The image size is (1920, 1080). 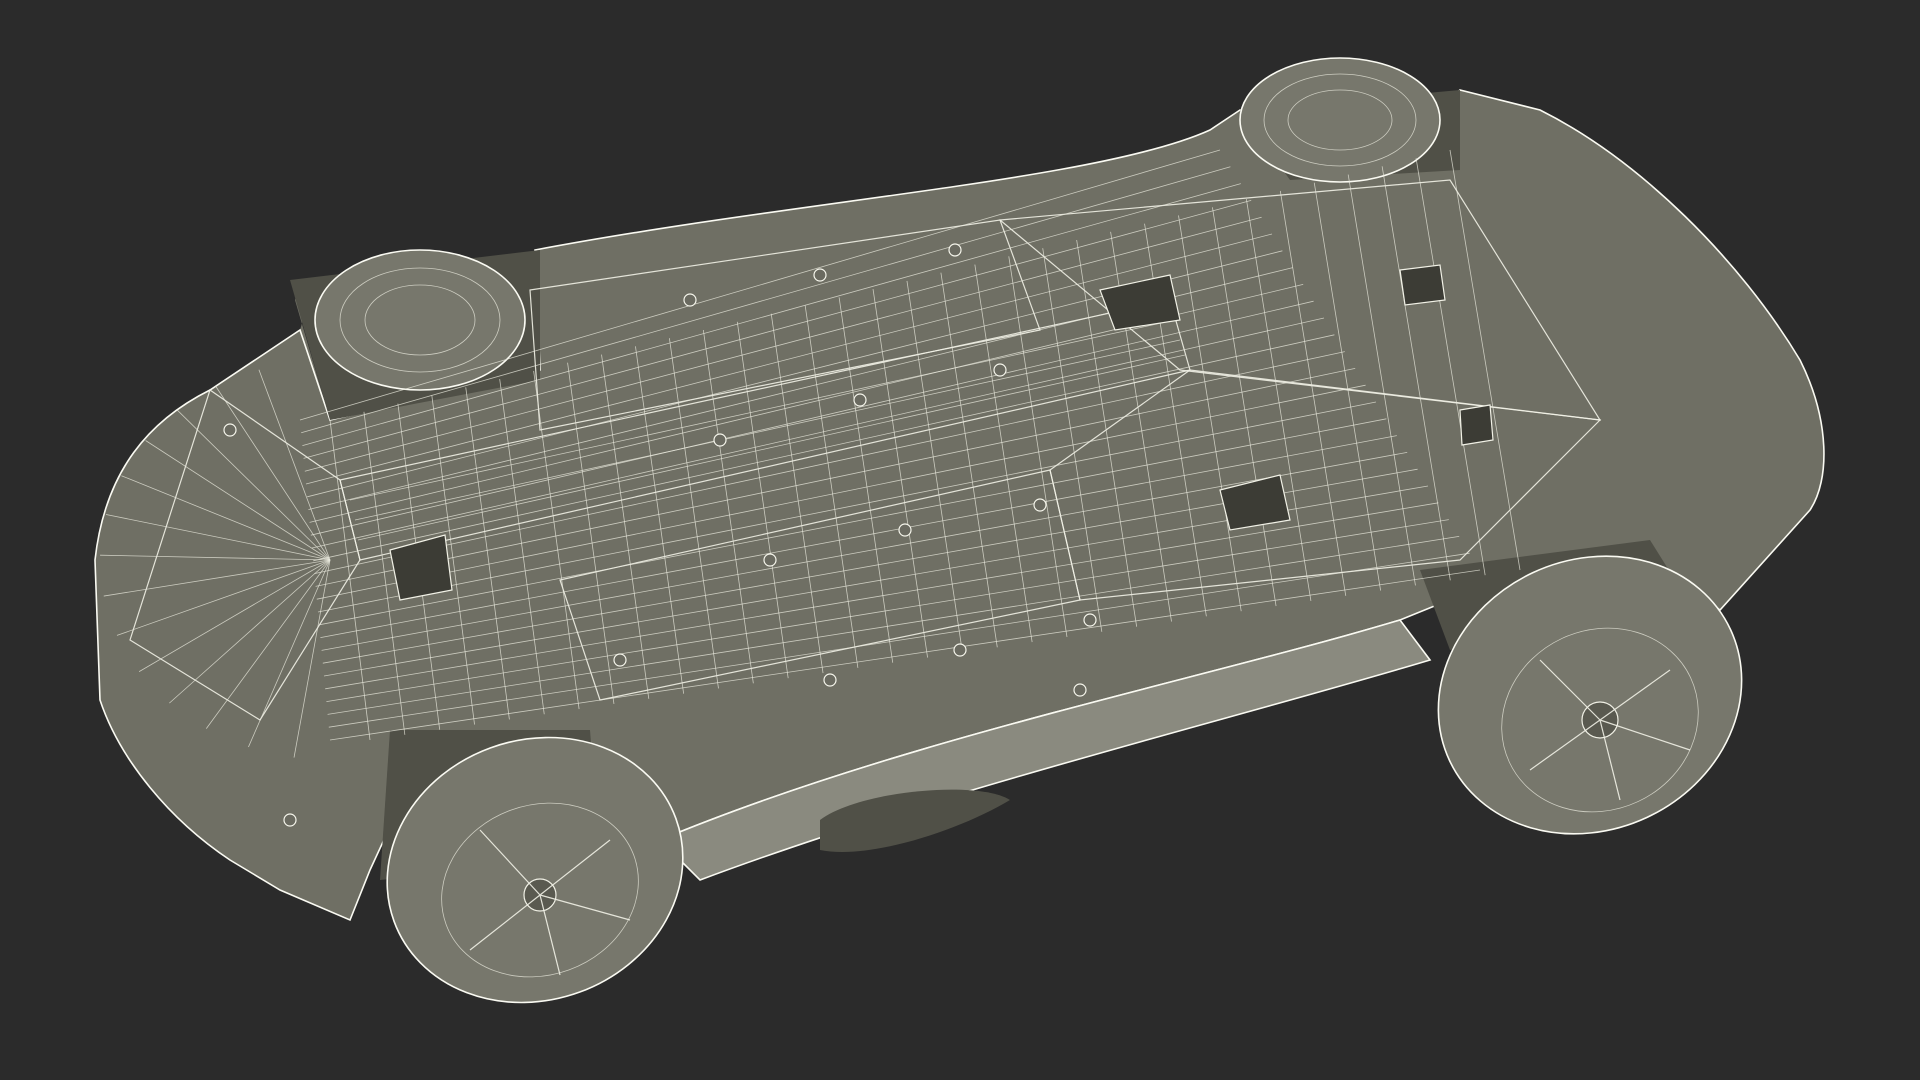 What do you see at coordinates (1340, 120) in the screenshot?
I see `wheel-rear-left` at bounding box center [1340, 120].